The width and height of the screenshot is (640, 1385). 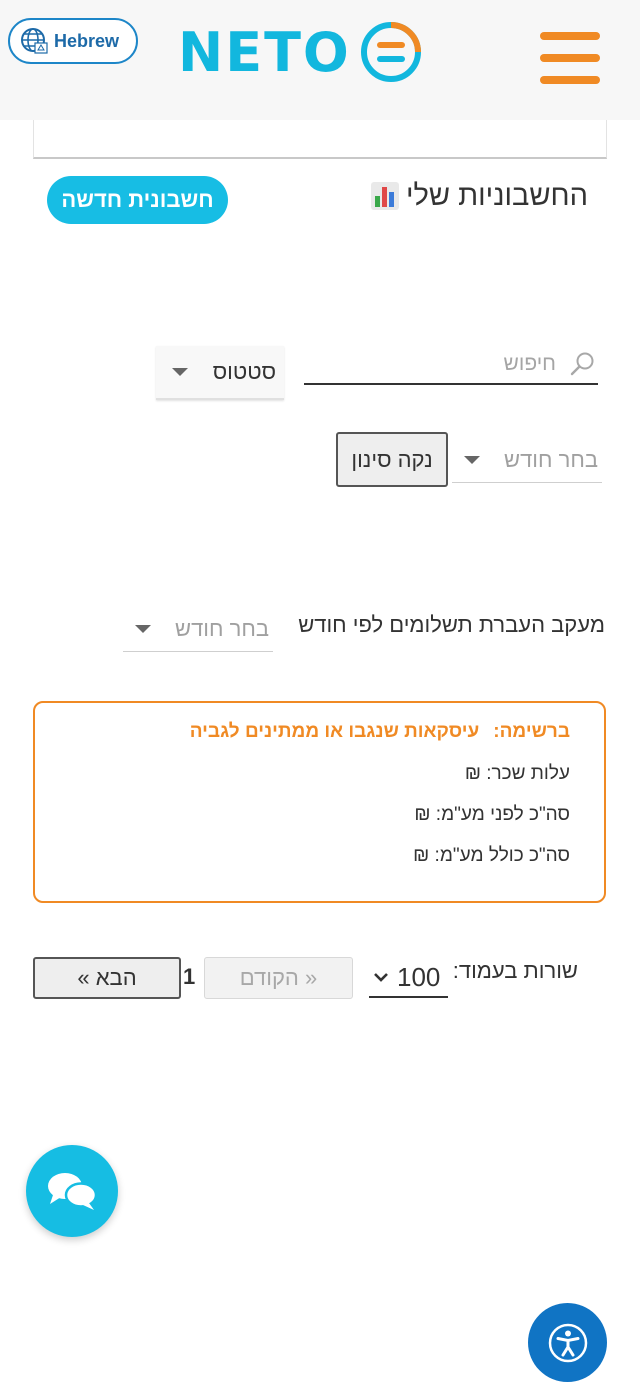 I want to click on summary-including-vat: סה"כ כולל מע"מ: ₪, so click(x=491, y=855).